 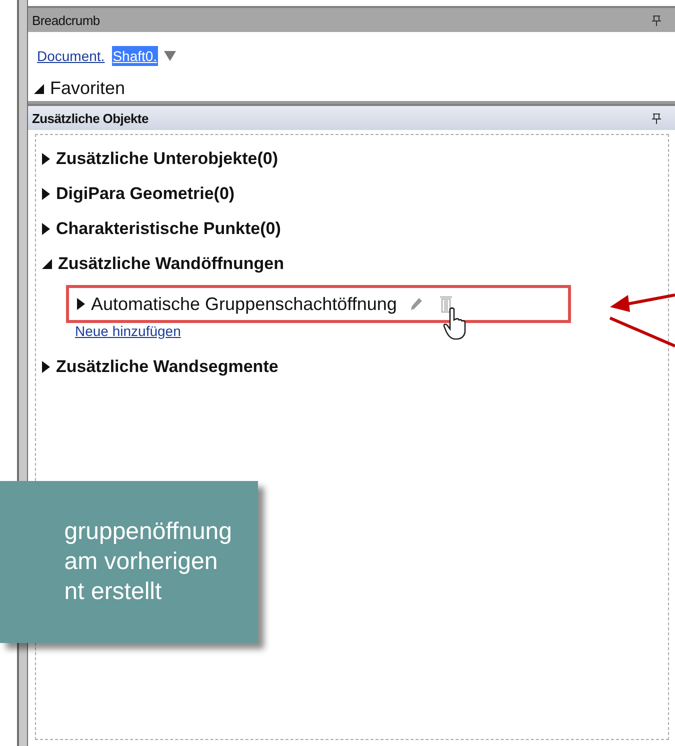 What do you see at coordinates (71, 56) in the screenshot?
I see `breadcrumb-link: Document.` at bounding box center [71, 56].